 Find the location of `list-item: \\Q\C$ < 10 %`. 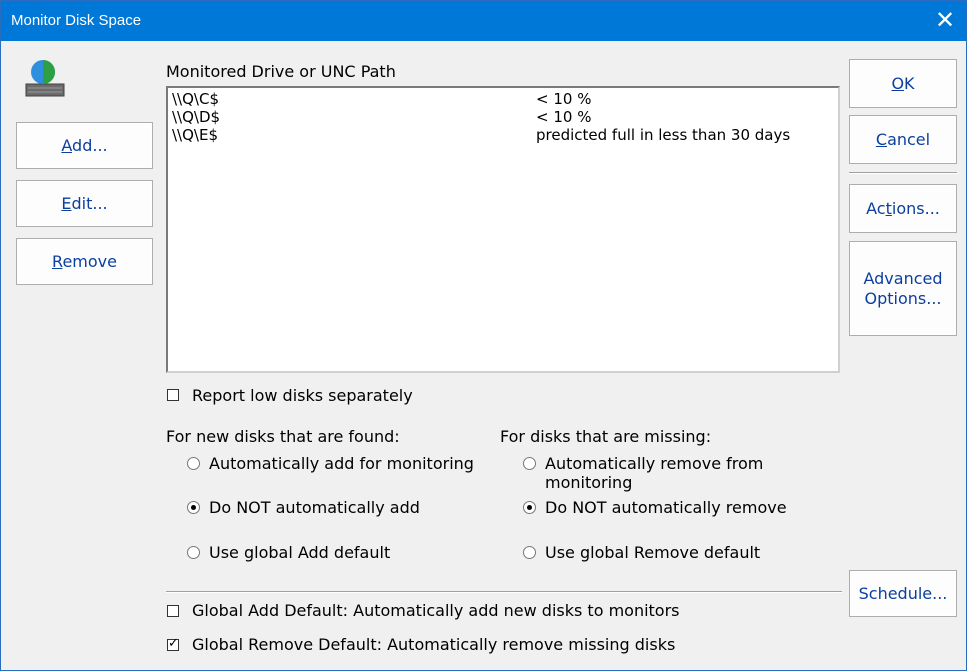

list-item: \\Q\C$ < 10 % is located at coordinates (381, 99).